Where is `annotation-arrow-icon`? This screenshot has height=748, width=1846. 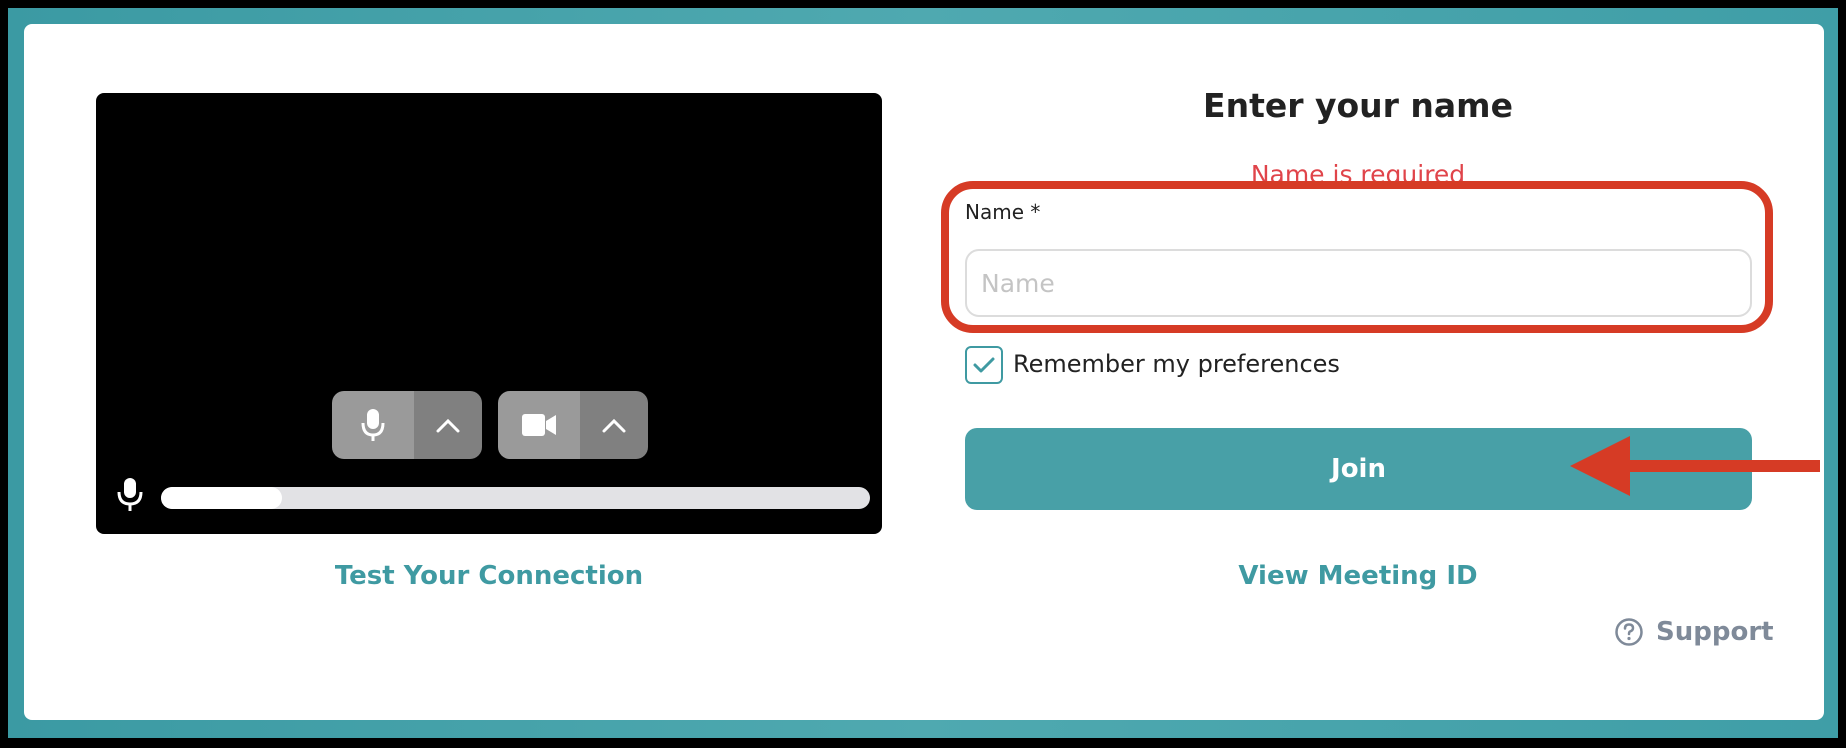 annotation-arrow-icon is located at coordinates (1695, 466).